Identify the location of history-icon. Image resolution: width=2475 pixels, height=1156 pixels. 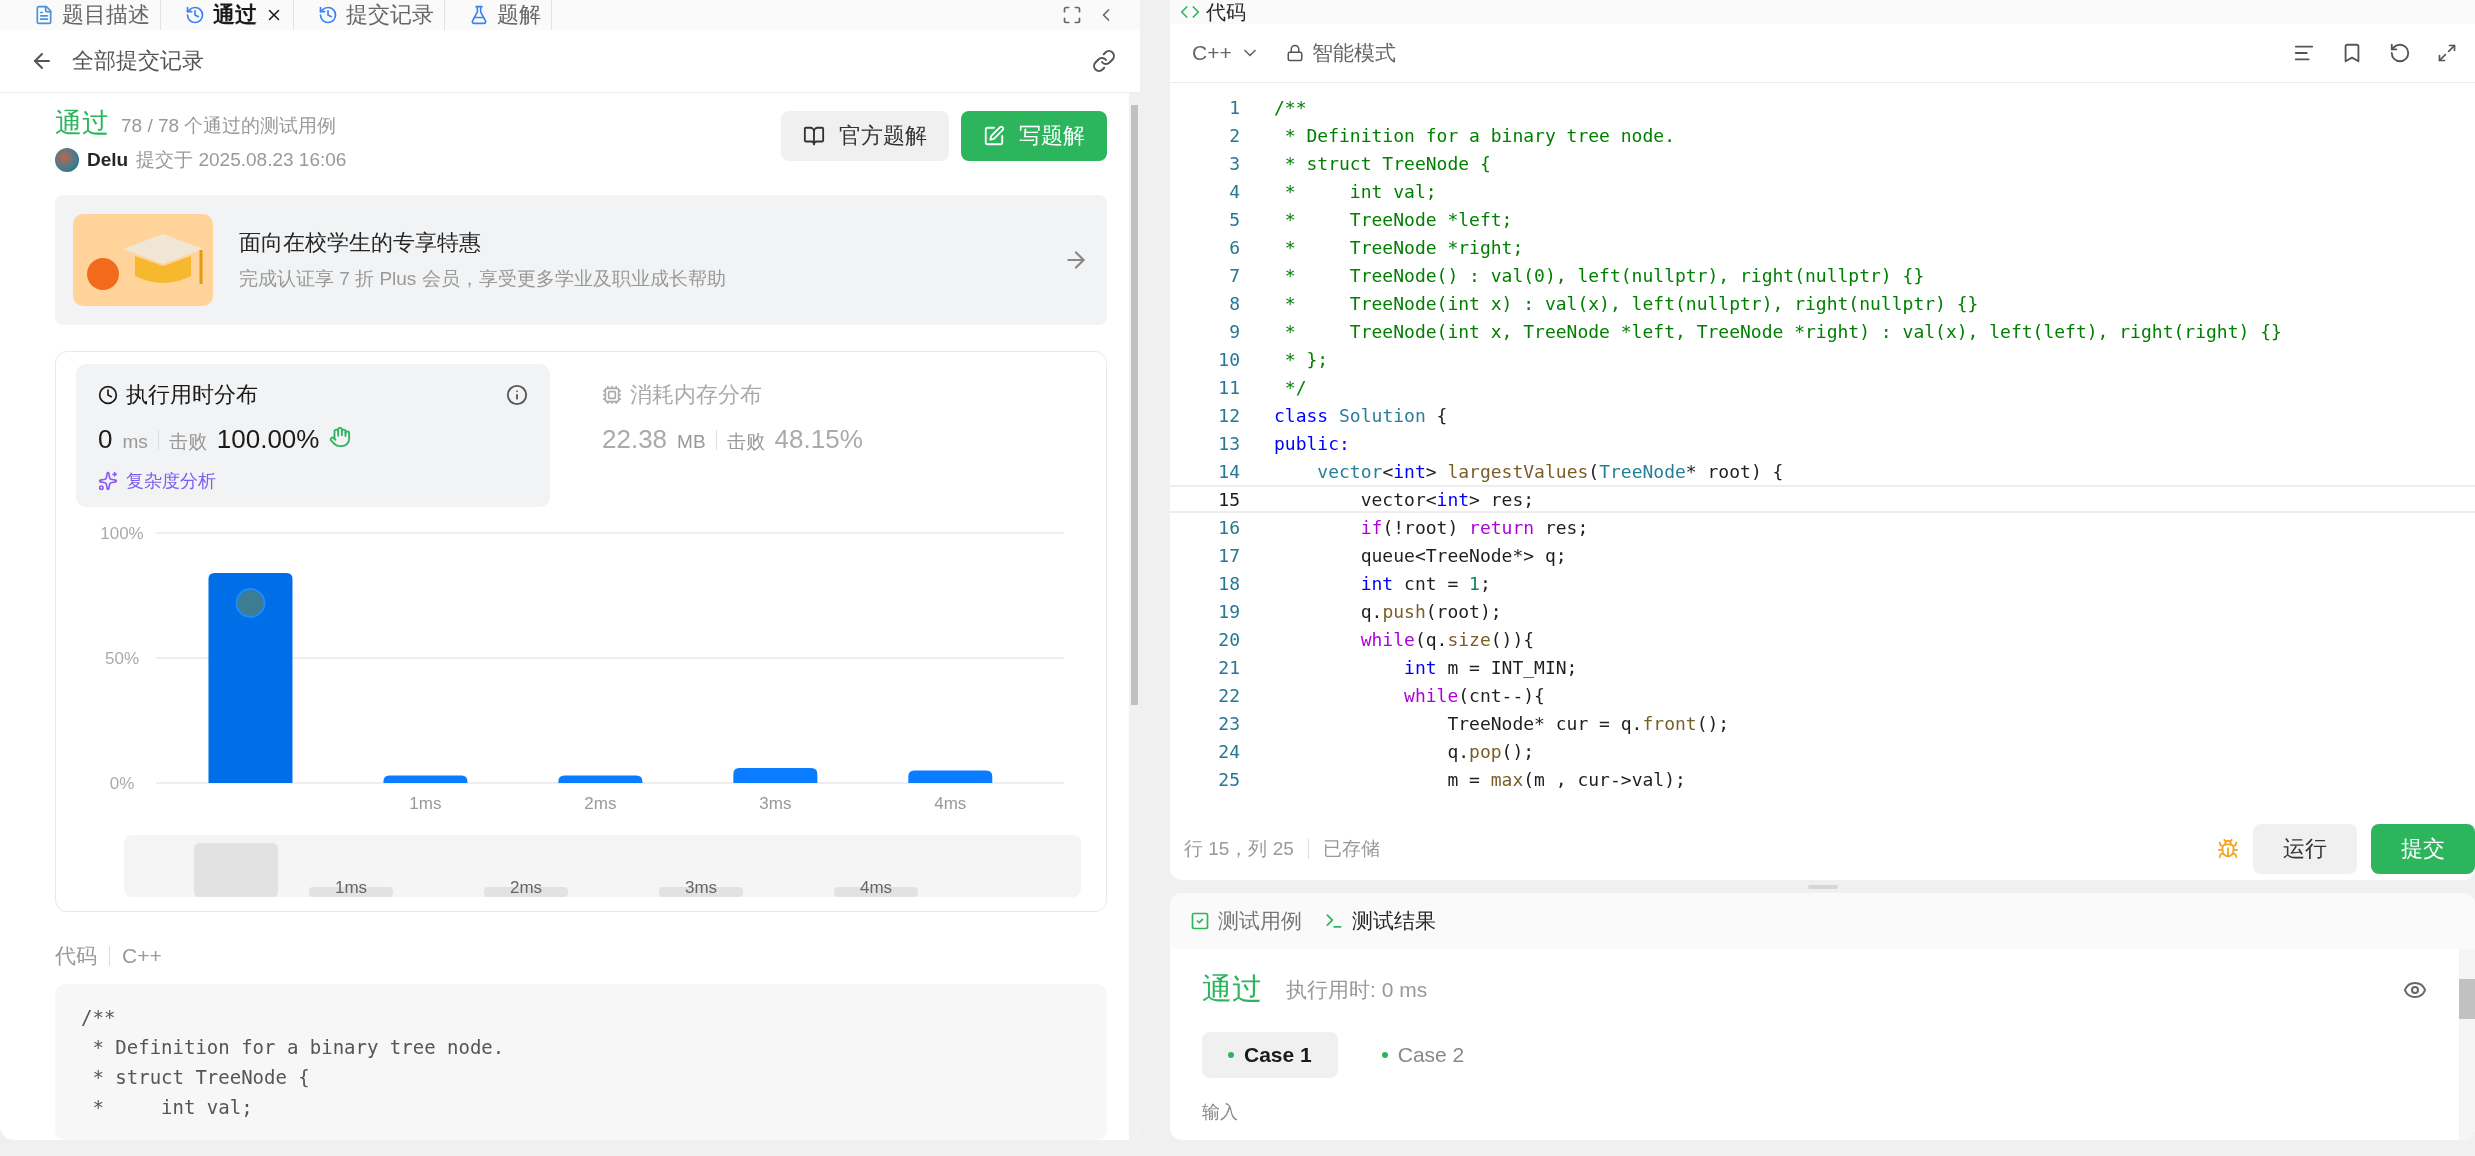
(328, 15).